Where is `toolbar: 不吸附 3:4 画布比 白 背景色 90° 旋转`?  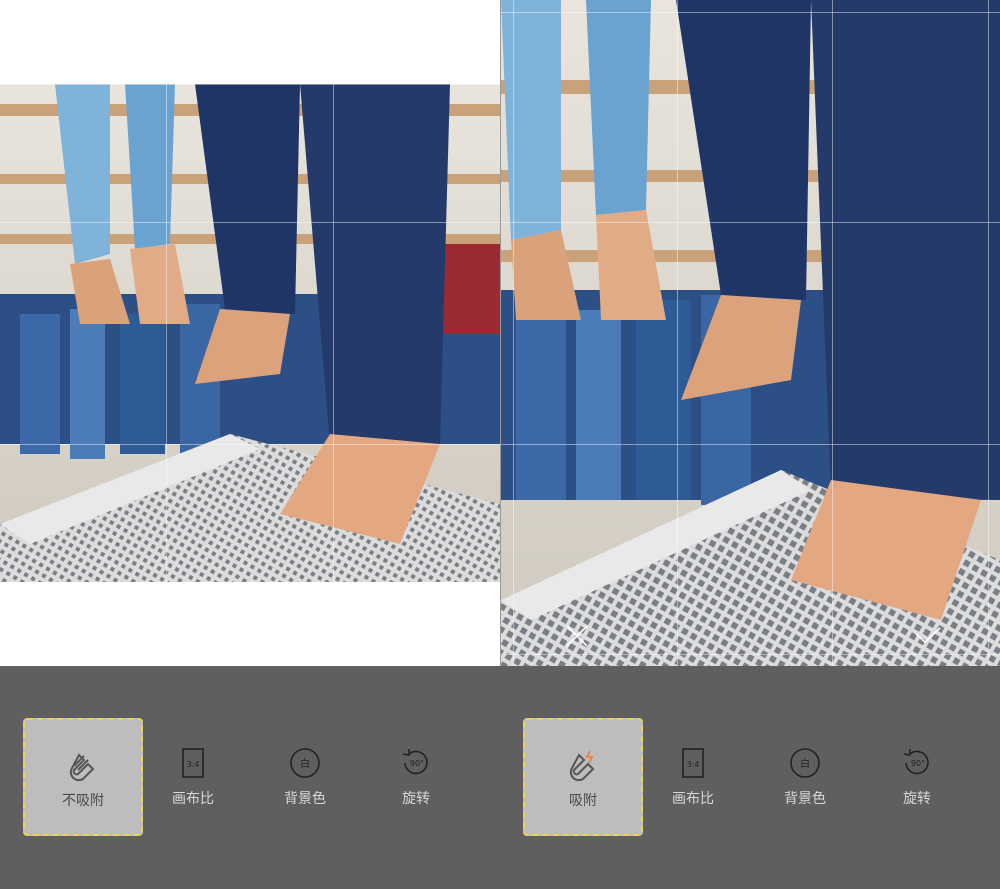
toolbar: 不吸附 3:4 画布比 白 背景色 90° 旋转 is located at coordinates (250, 777).